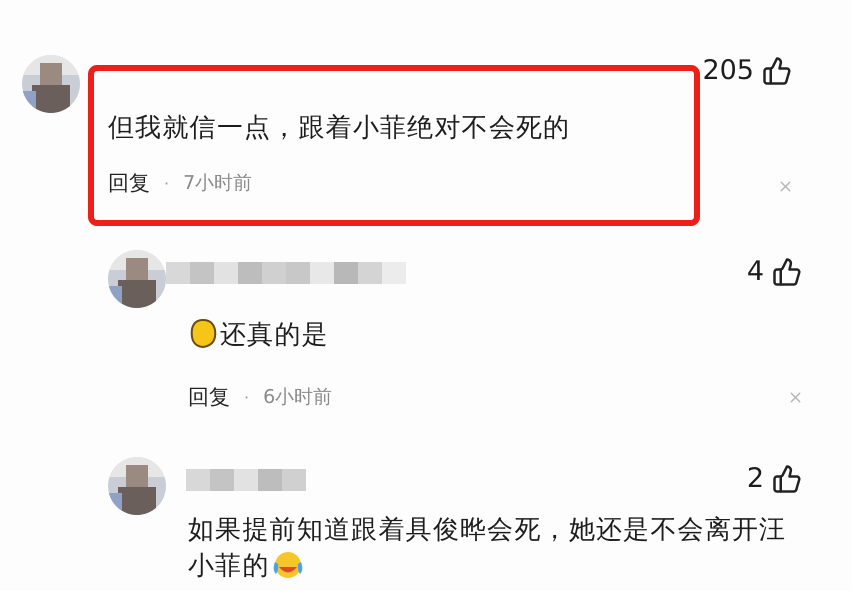 The height and width of the screenshot is (591, 852). What do you see at coordinates (217, 183) in the screenshot?
I see `comment-time: 7小时前` at bounding box center [217, 183].